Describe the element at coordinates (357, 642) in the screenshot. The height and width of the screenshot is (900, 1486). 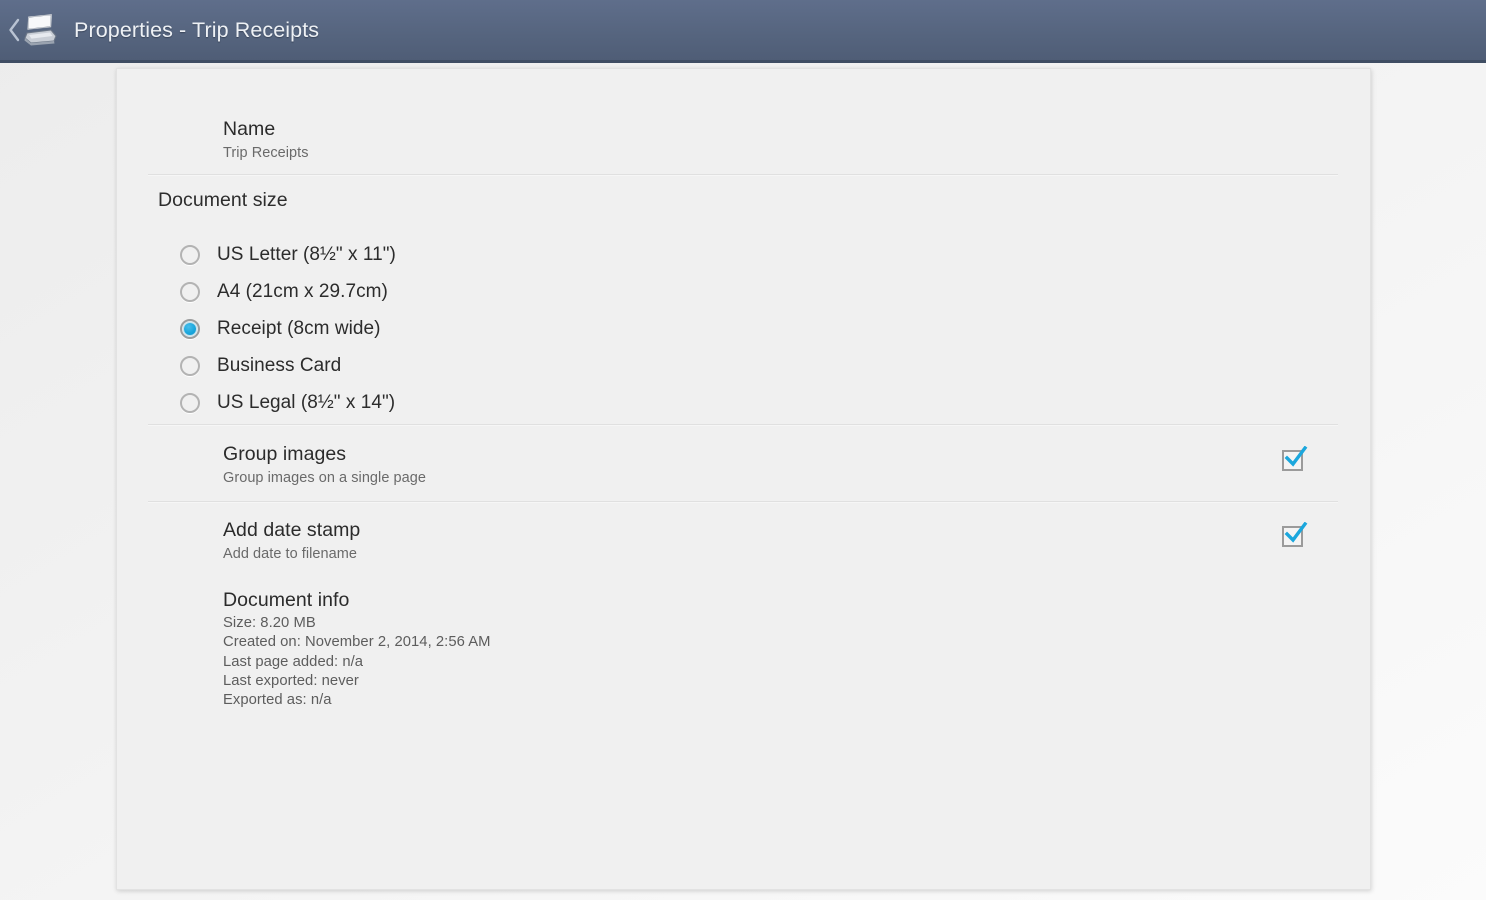
I see `document-info-created-on: Created on: November 2, 2014, 2:56 AM` at that location.